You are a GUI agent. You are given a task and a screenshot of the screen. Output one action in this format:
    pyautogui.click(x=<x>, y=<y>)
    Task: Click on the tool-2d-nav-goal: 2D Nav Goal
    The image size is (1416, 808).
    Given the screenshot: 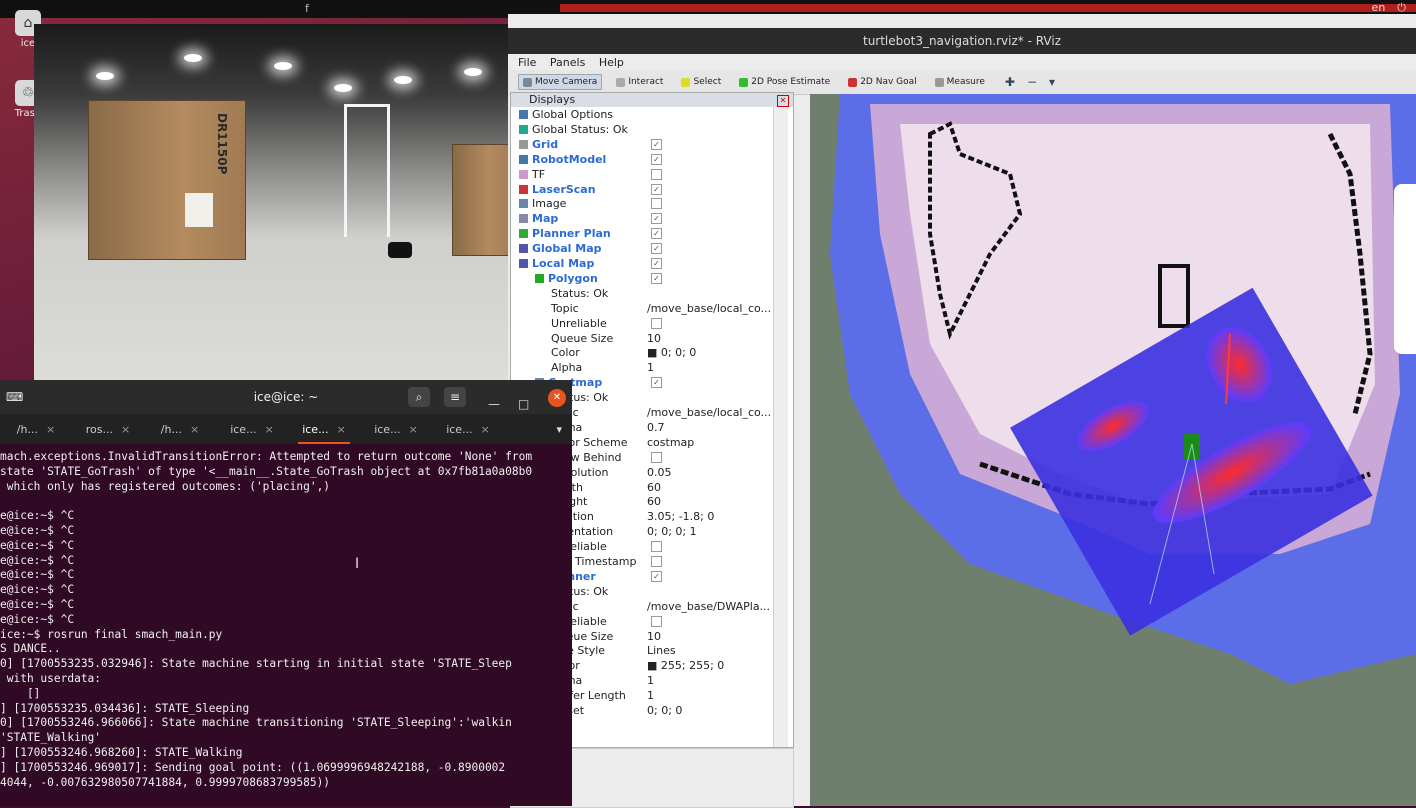 What is the action you would take?
    pyautogui.click(x=882, y=82)
    